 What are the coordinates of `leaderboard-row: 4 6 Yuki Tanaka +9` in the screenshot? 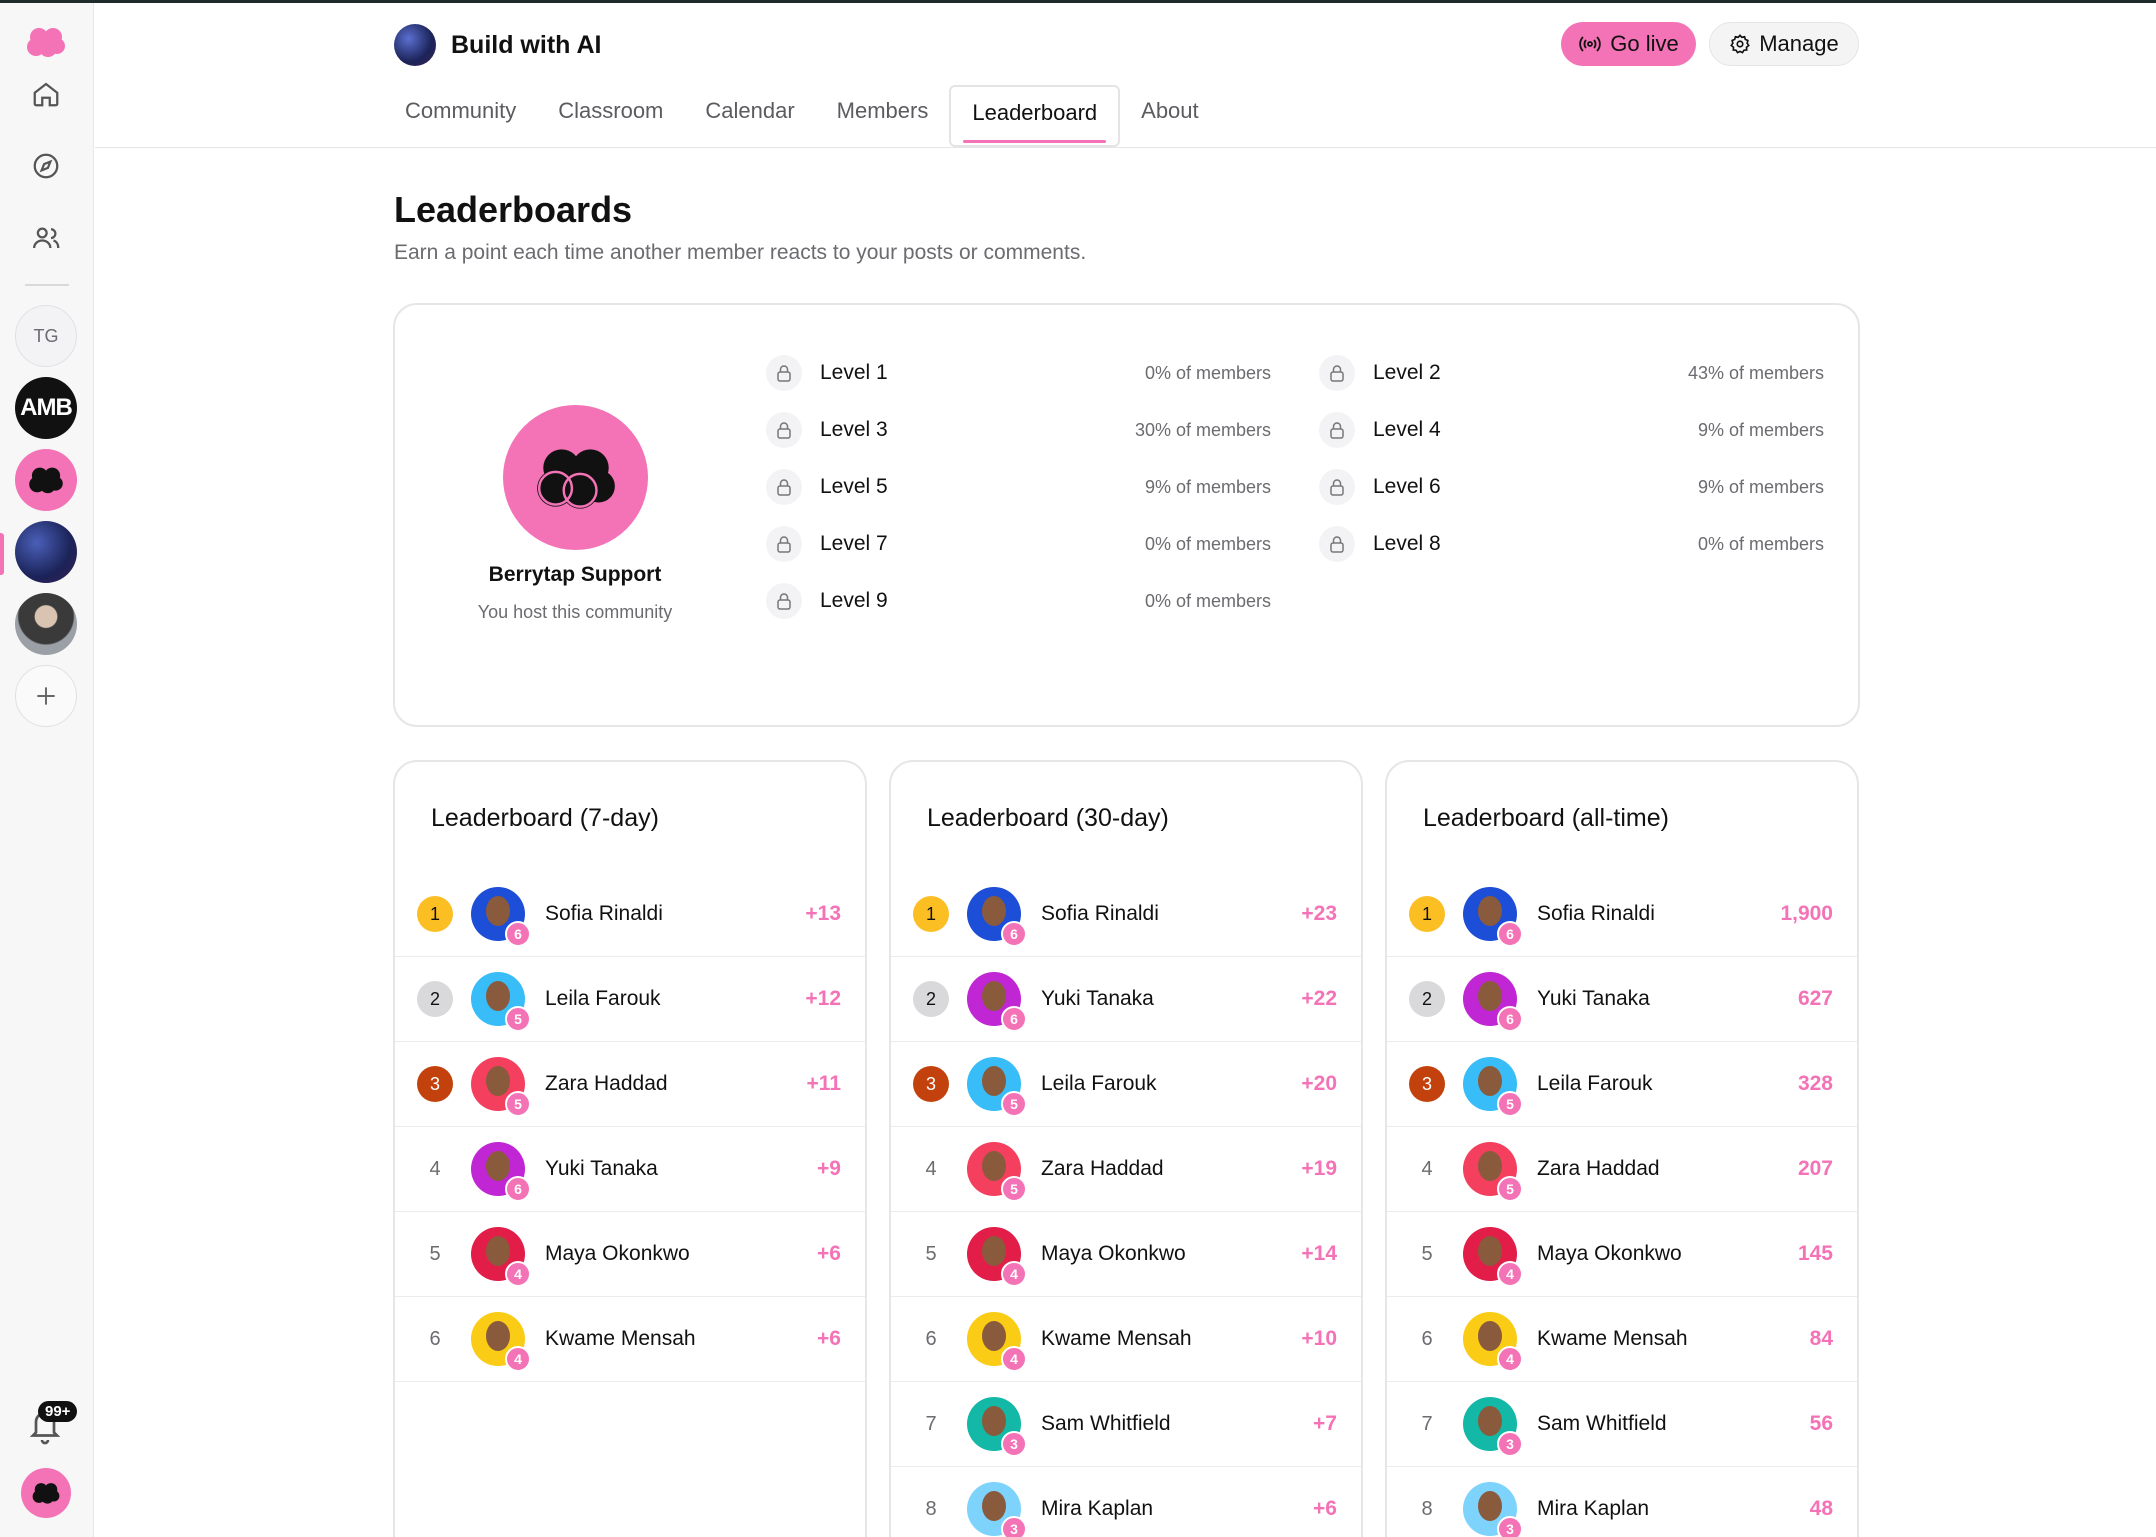 It's located at (630, 1169).